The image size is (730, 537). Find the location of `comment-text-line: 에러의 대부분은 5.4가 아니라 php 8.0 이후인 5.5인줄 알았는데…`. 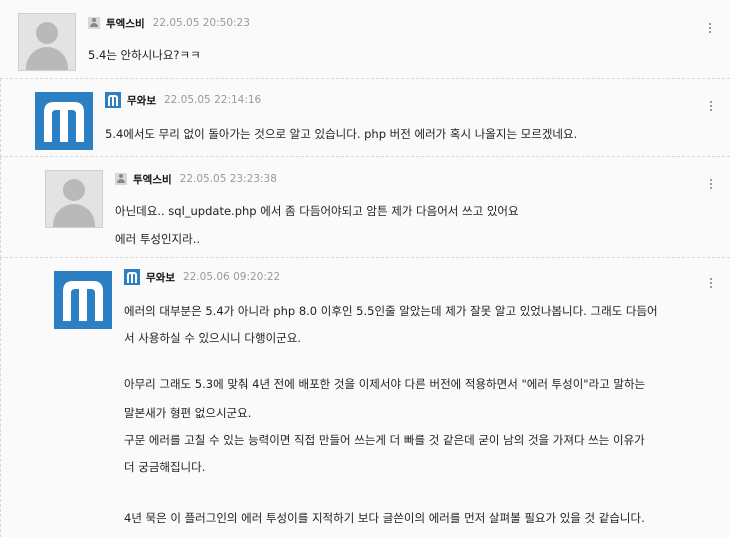

comment-text-line: 에러의 대부분은 5.4가 아니라 php 8.0 이후인 5.5인줄 알았는데… is located at coordinates (391, 311).